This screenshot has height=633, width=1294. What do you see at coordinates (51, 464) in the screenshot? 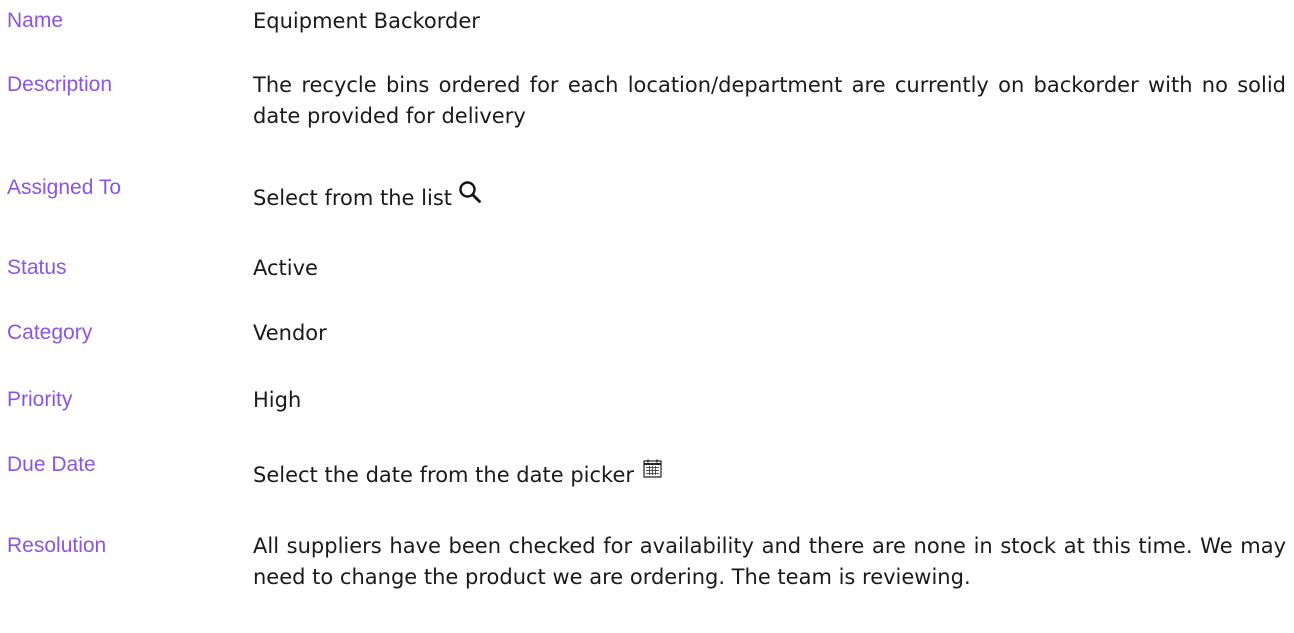
I see `field-due-date-label: Due Date` at bounding box center [51, 464].